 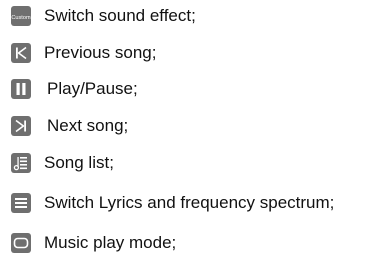 What do you see at coordinates (120, 15) in the screenshot?
I see `legend-label-sound-effect: Switch sound effect;` at bounding box center [120, 15].